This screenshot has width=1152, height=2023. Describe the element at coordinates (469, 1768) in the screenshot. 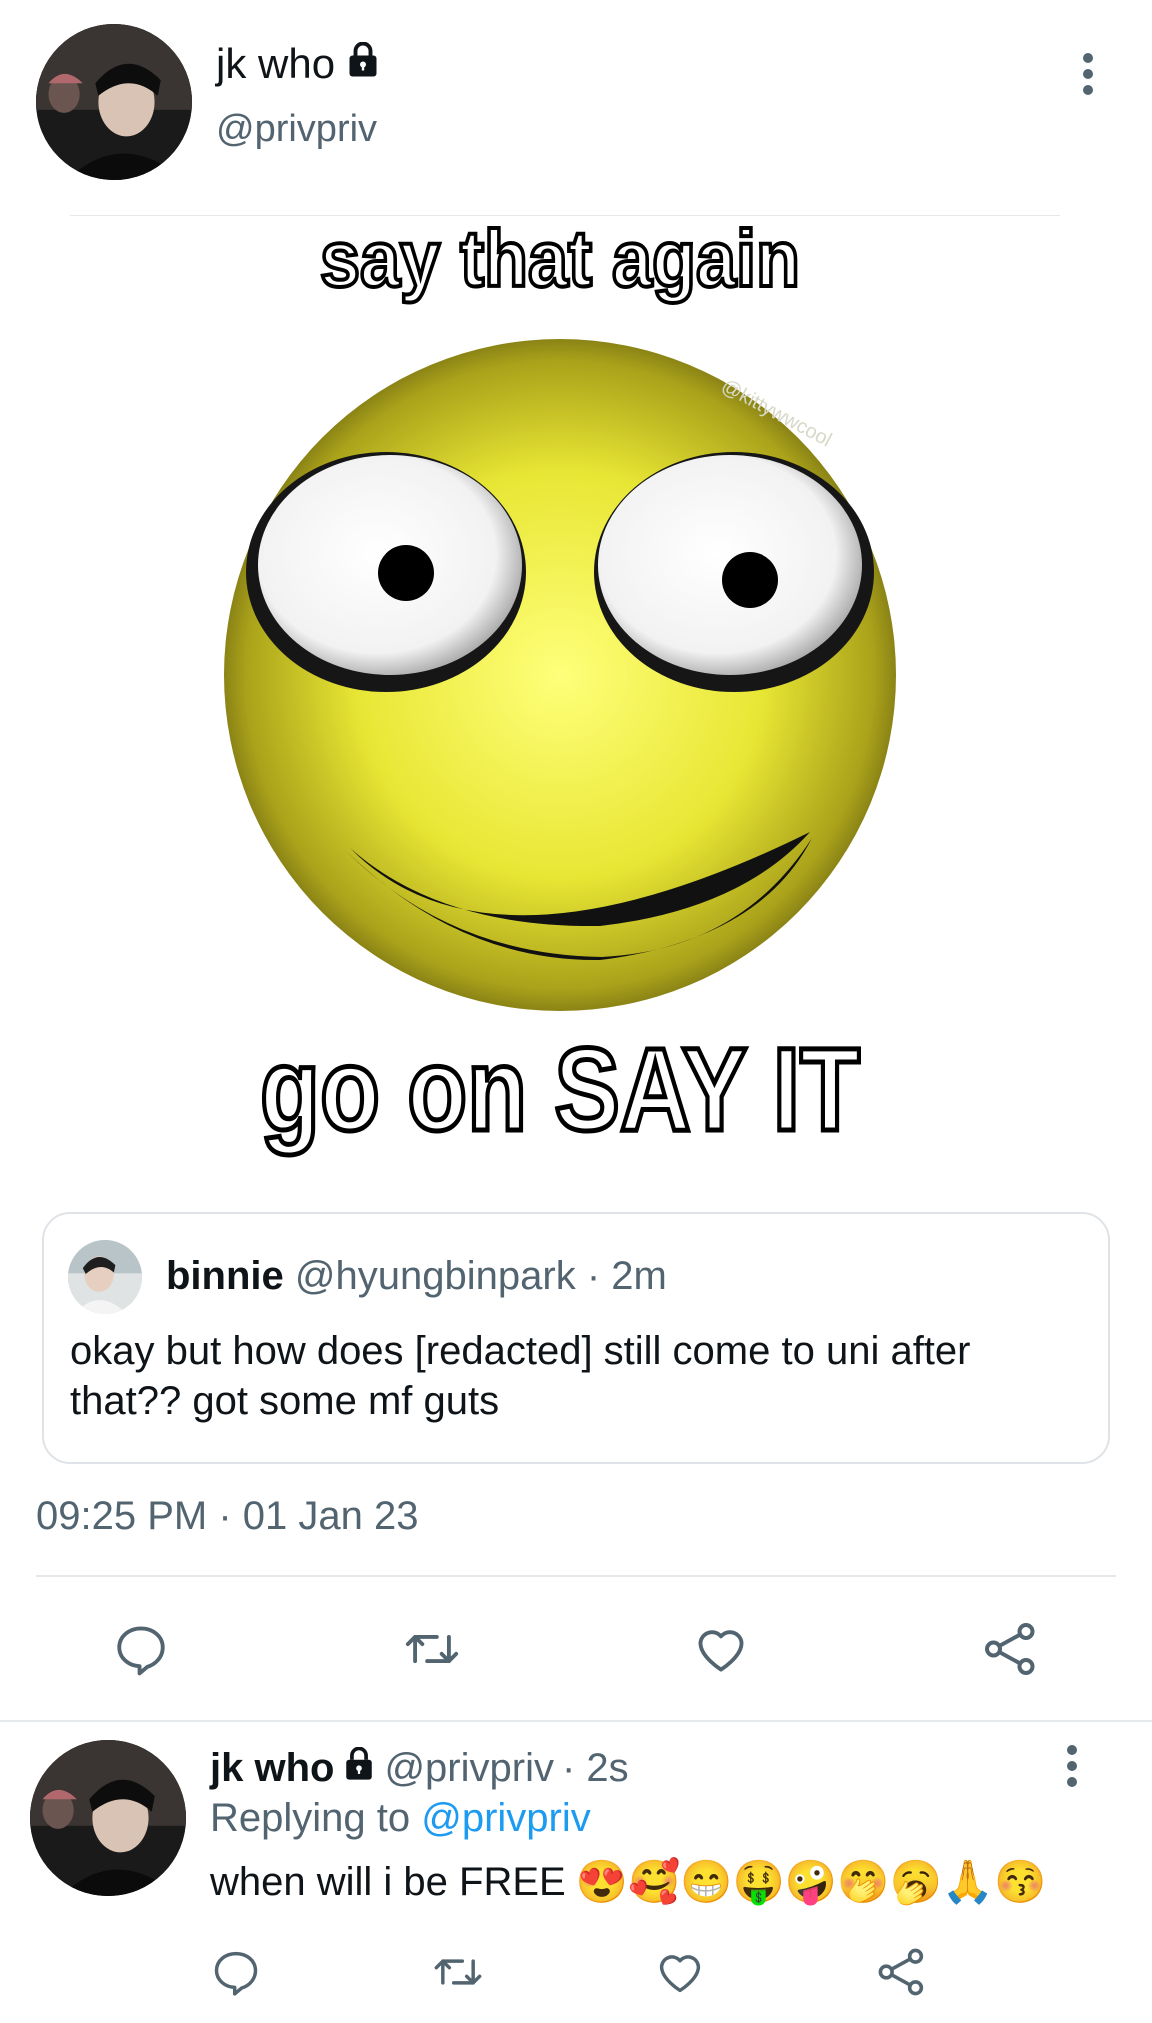

I see `reply-author-handle: @privpriv` at that location.